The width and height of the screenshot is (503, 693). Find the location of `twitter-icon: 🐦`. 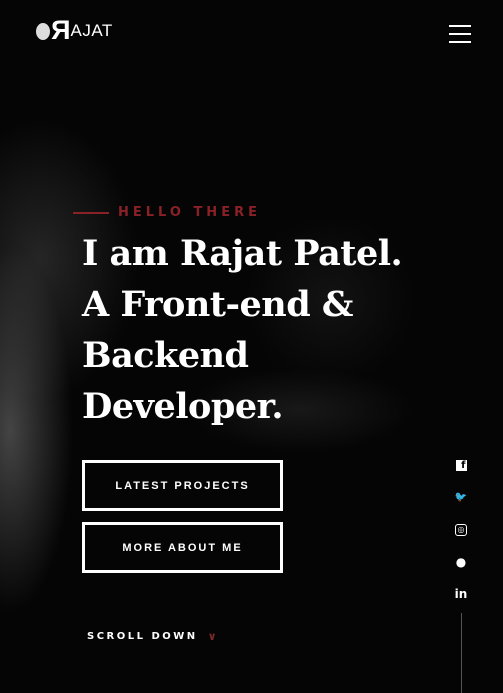

twitter-icon: 🐦 is located at coordinates (461, 497).